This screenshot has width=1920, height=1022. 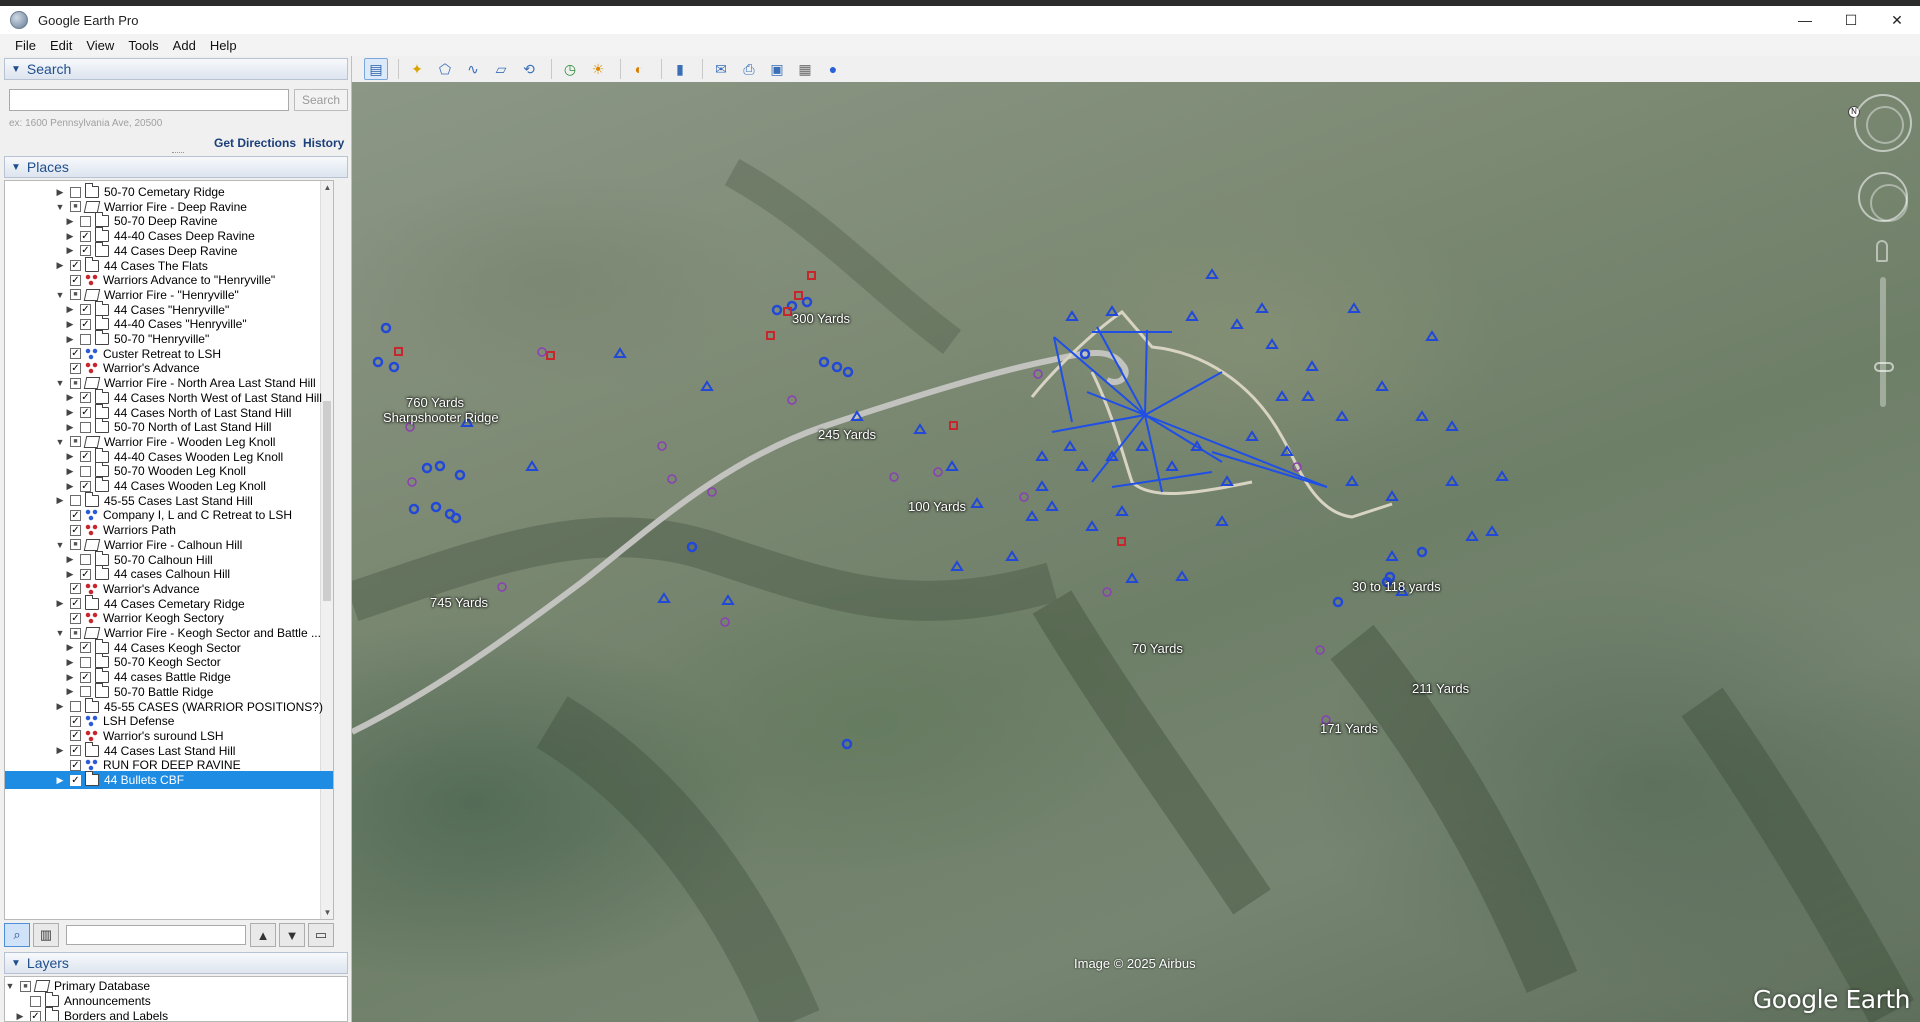 I want to click on map-label: 300 Yards, so click(x=821, y=318).